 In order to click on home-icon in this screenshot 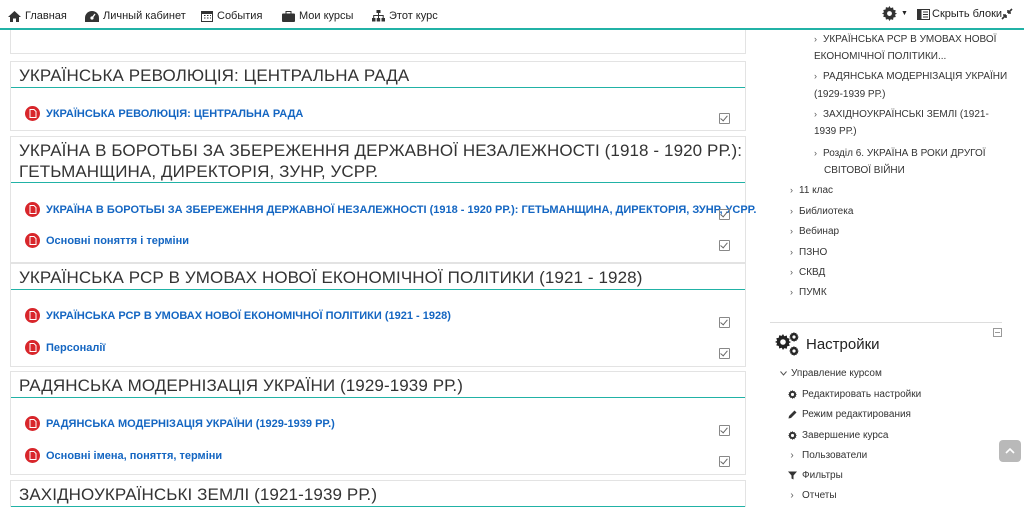, I will do `click(14, 16)`.